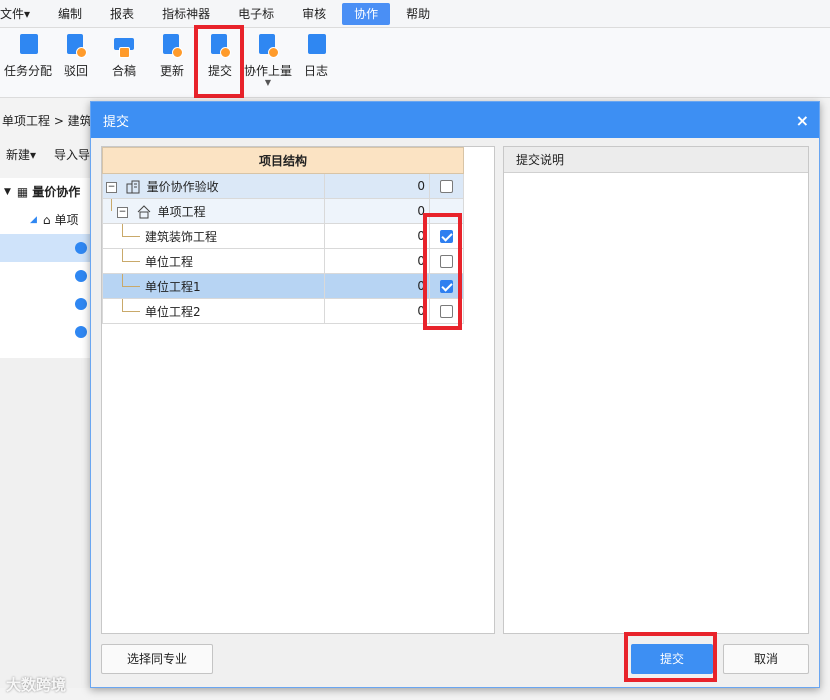  What do you see at coordinates (124, 60) in the screenshot?
I see `merge-button: 合稿` at bounding box center [124, 60].